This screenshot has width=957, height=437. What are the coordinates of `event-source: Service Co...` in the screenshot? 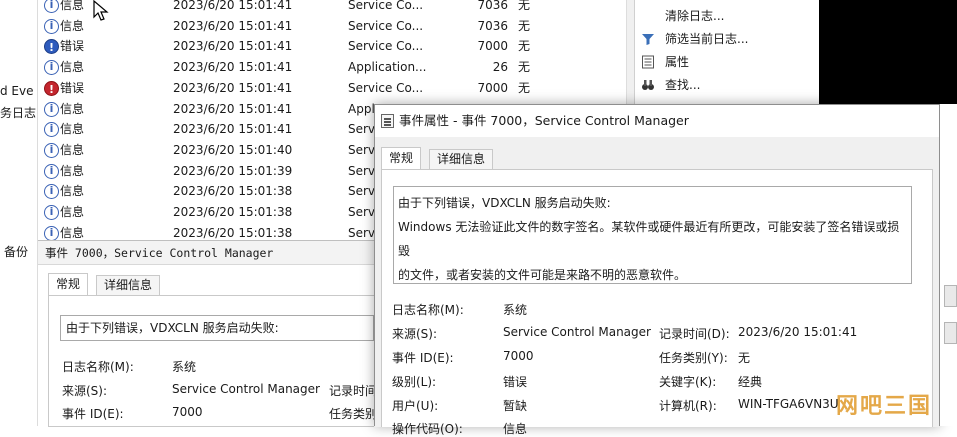 It's located at (386, 6).